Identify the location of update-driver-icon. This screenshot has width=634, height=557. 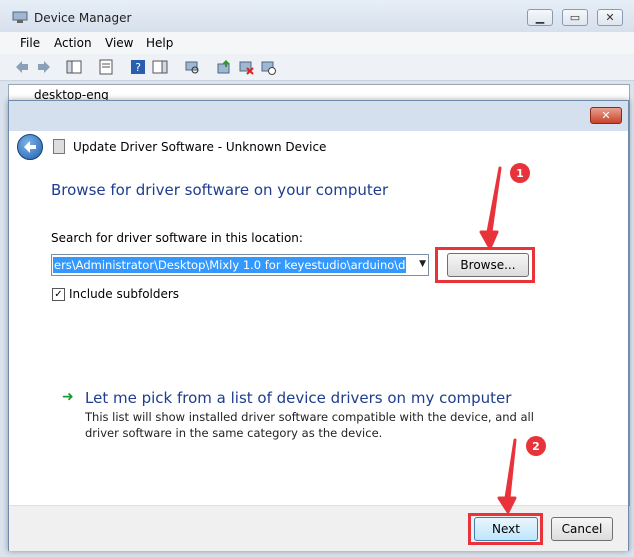
(224, 67).